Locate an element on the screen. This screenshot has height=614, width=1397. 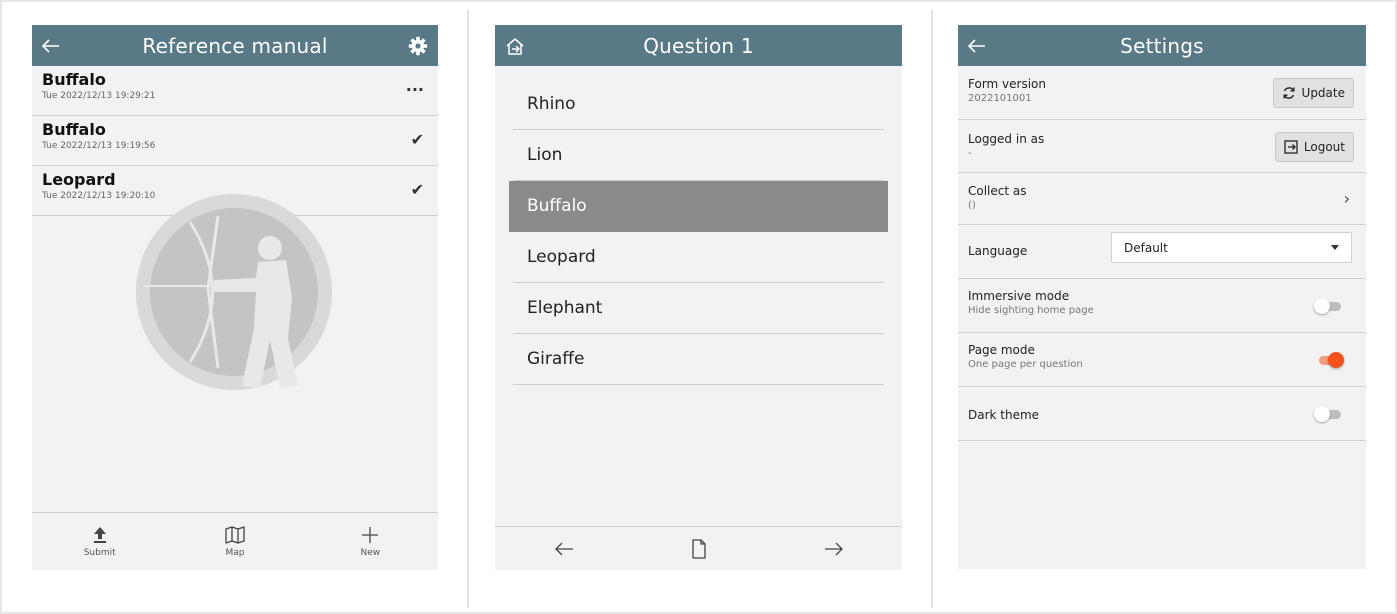
app-bar: Reference manual is located at coordinates (235, 45).